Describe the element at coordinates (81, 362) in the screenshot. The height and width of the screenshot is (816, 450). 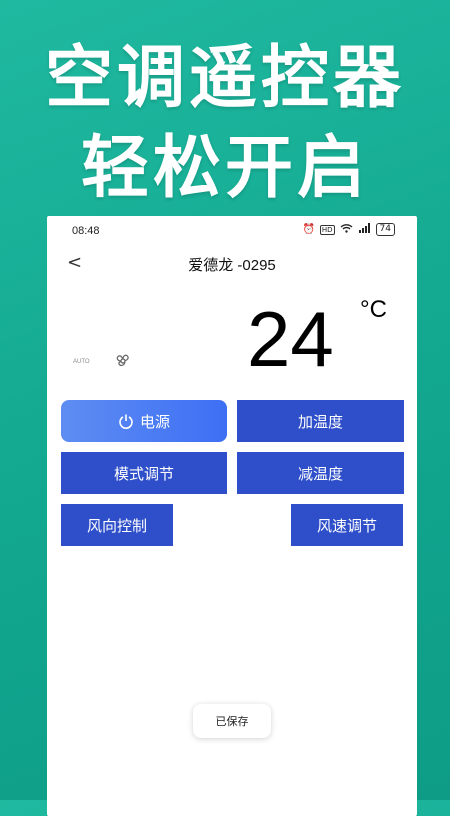
I see `mode-label: AUTO` at that location.